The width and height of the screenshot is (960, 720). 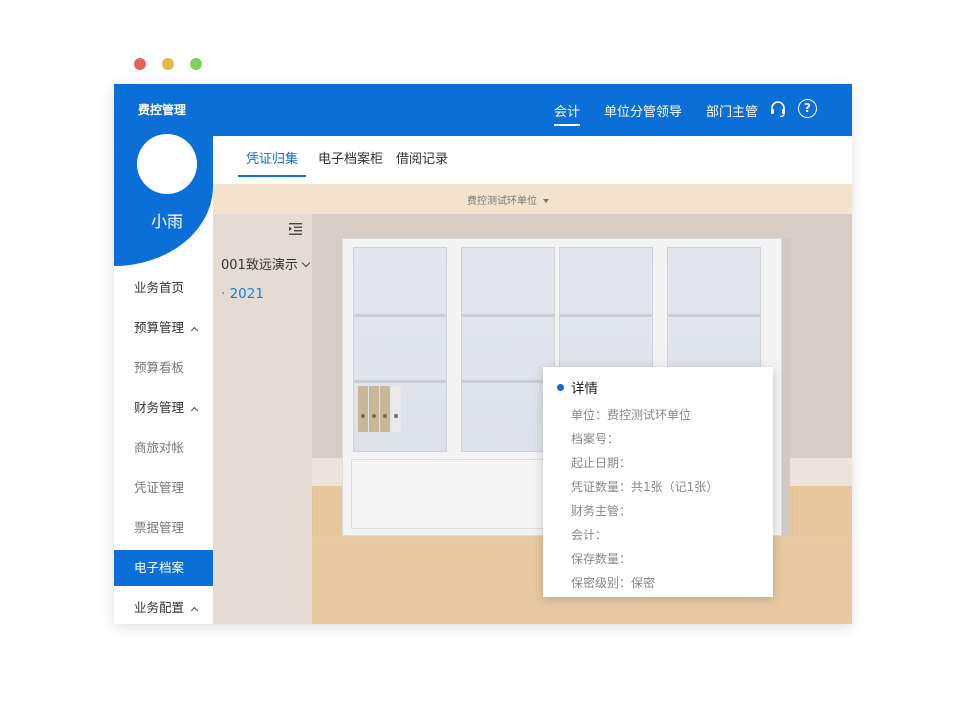 I want to click on role-nav: 会计 单位分管领导 部门主管, so click(x=668, y=113).